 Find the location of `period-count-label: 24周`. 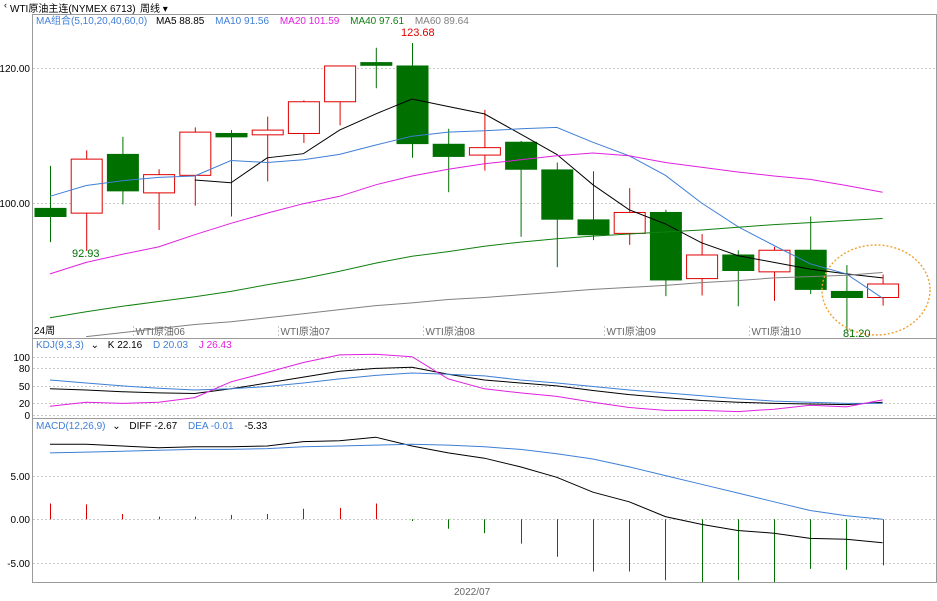

period-count-label: 24周 is located at coordinates (44, 331).